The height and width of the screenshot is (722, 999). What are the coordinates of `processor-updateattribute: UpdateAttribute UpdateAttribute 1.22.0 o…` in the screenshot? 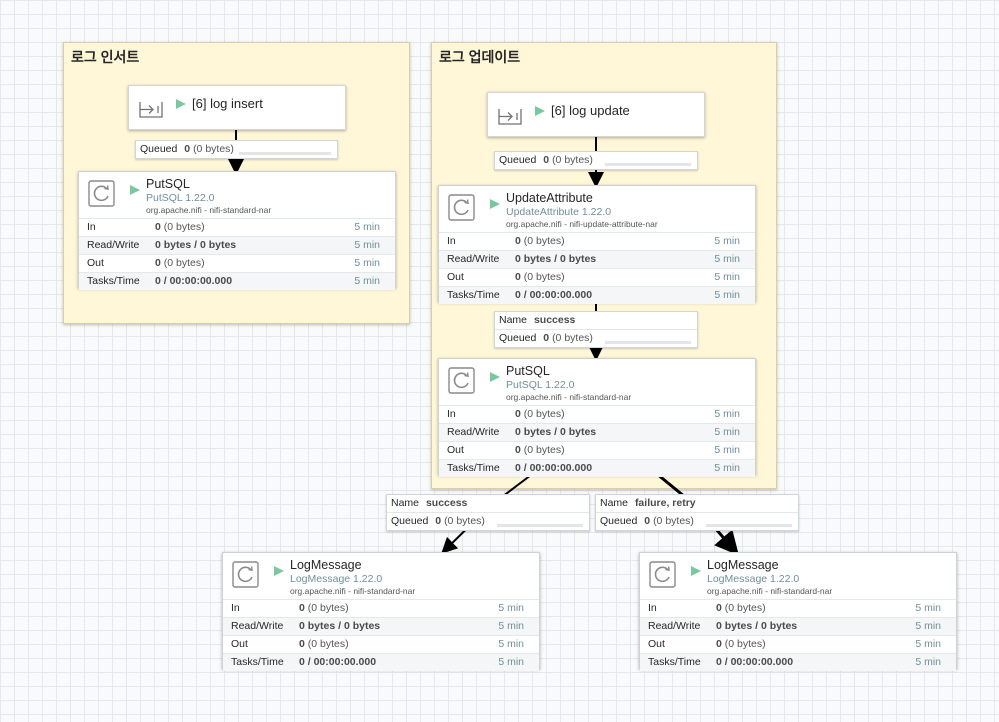 It's located at (597, 244).